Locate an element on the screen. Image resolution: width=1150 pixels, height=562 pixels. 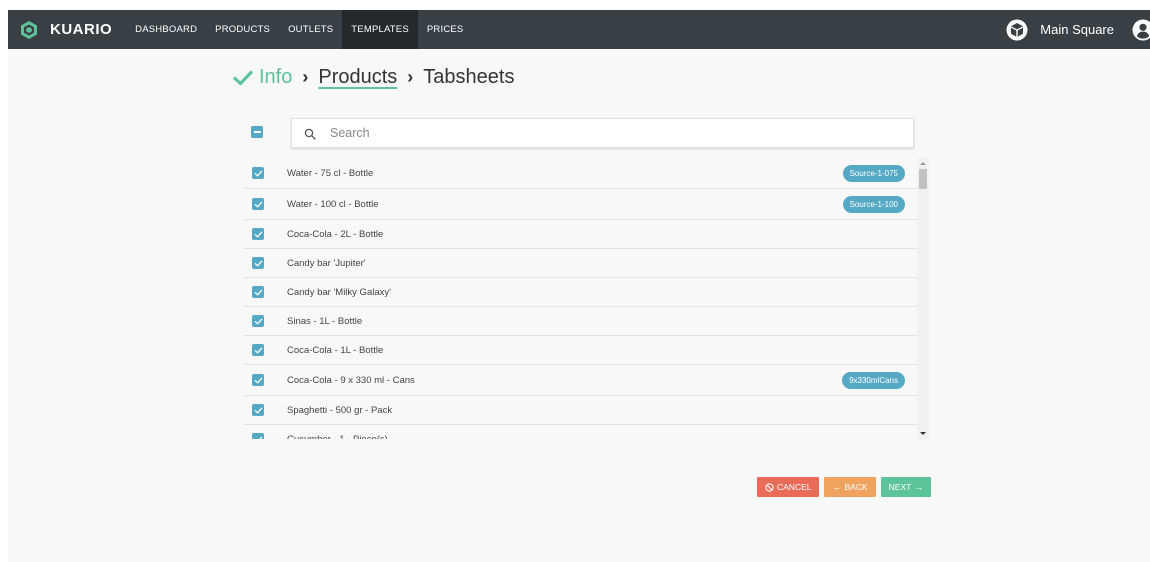
product-label: Coca-Cola - 9 x 330 ml - Cans is located at coordinates (351, 380).